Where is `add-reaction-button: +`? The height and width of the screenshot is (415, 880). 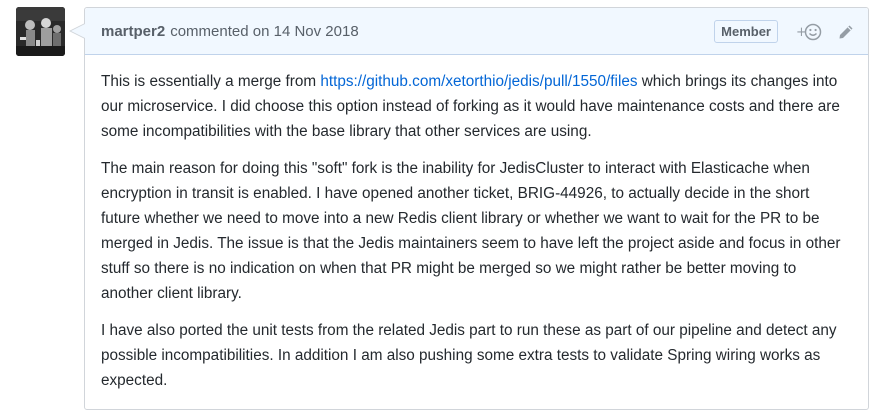 add-reaction-button: + is located at coordinates (809, 32).